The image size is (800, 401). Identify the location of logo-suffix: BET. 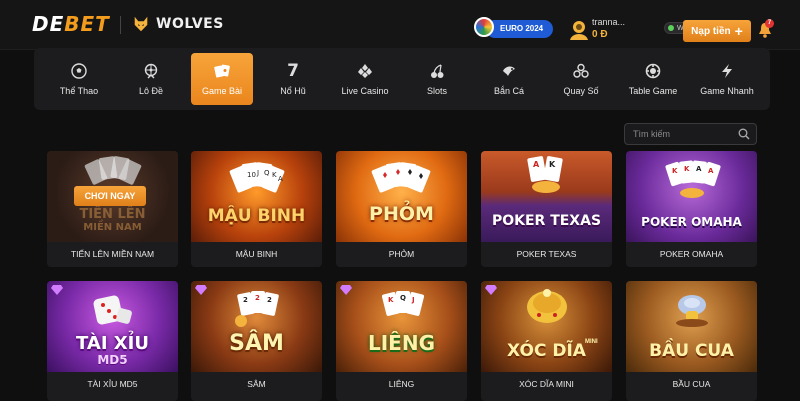
(87, 24).